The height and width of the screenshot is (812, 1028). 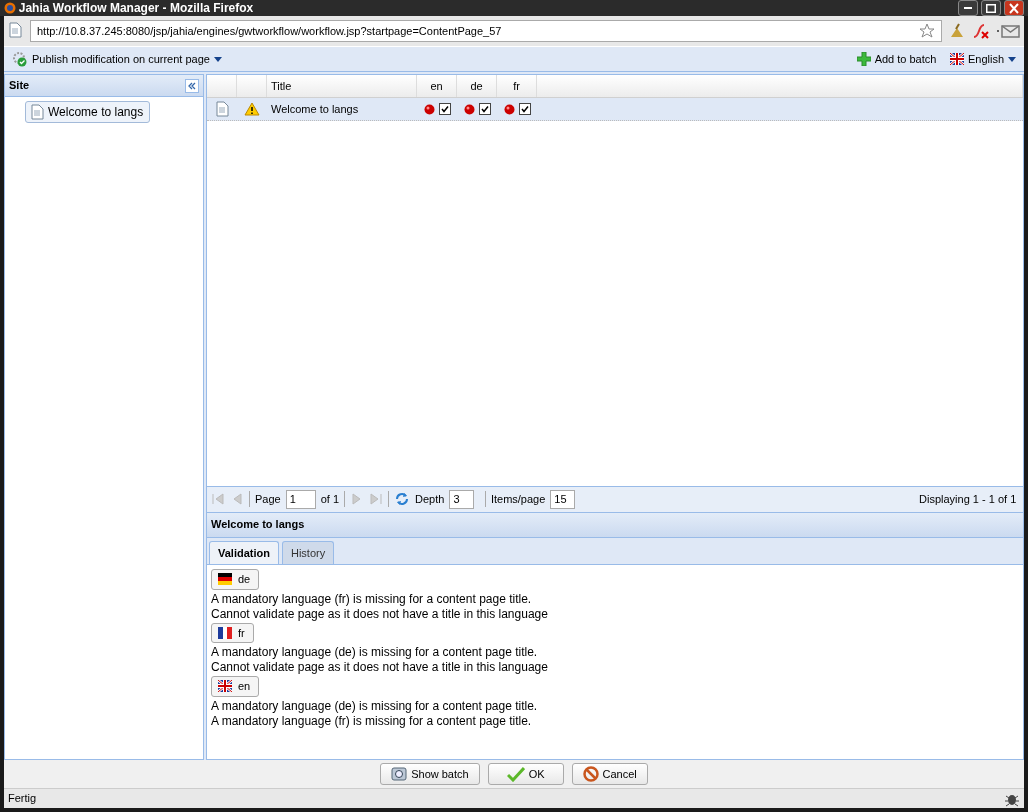 What do you see at coordinates (218, 499) in the screenshot?
I see `first-page-icon` at bounding box center [218, 499].